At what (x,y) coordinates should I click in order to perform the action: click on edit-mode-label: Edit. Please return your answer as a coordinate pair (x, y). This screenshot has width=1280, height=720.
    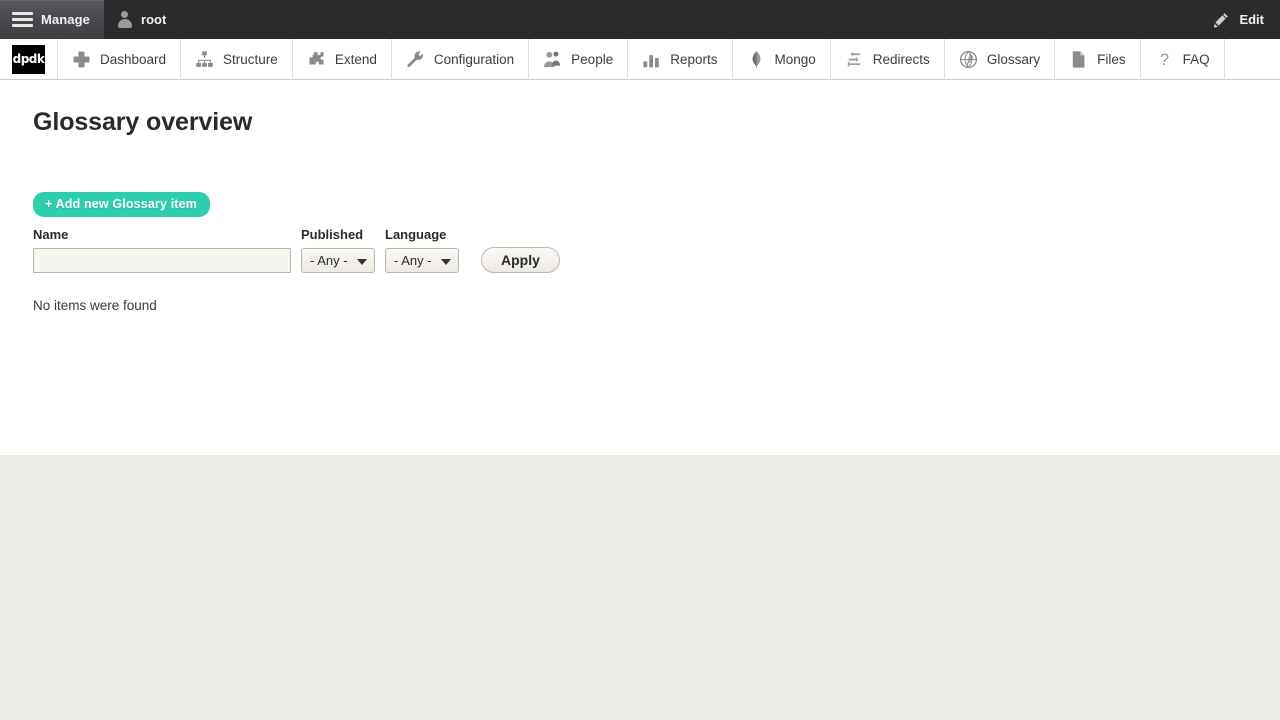
    Looking at the image, I should click on (1251, 19).